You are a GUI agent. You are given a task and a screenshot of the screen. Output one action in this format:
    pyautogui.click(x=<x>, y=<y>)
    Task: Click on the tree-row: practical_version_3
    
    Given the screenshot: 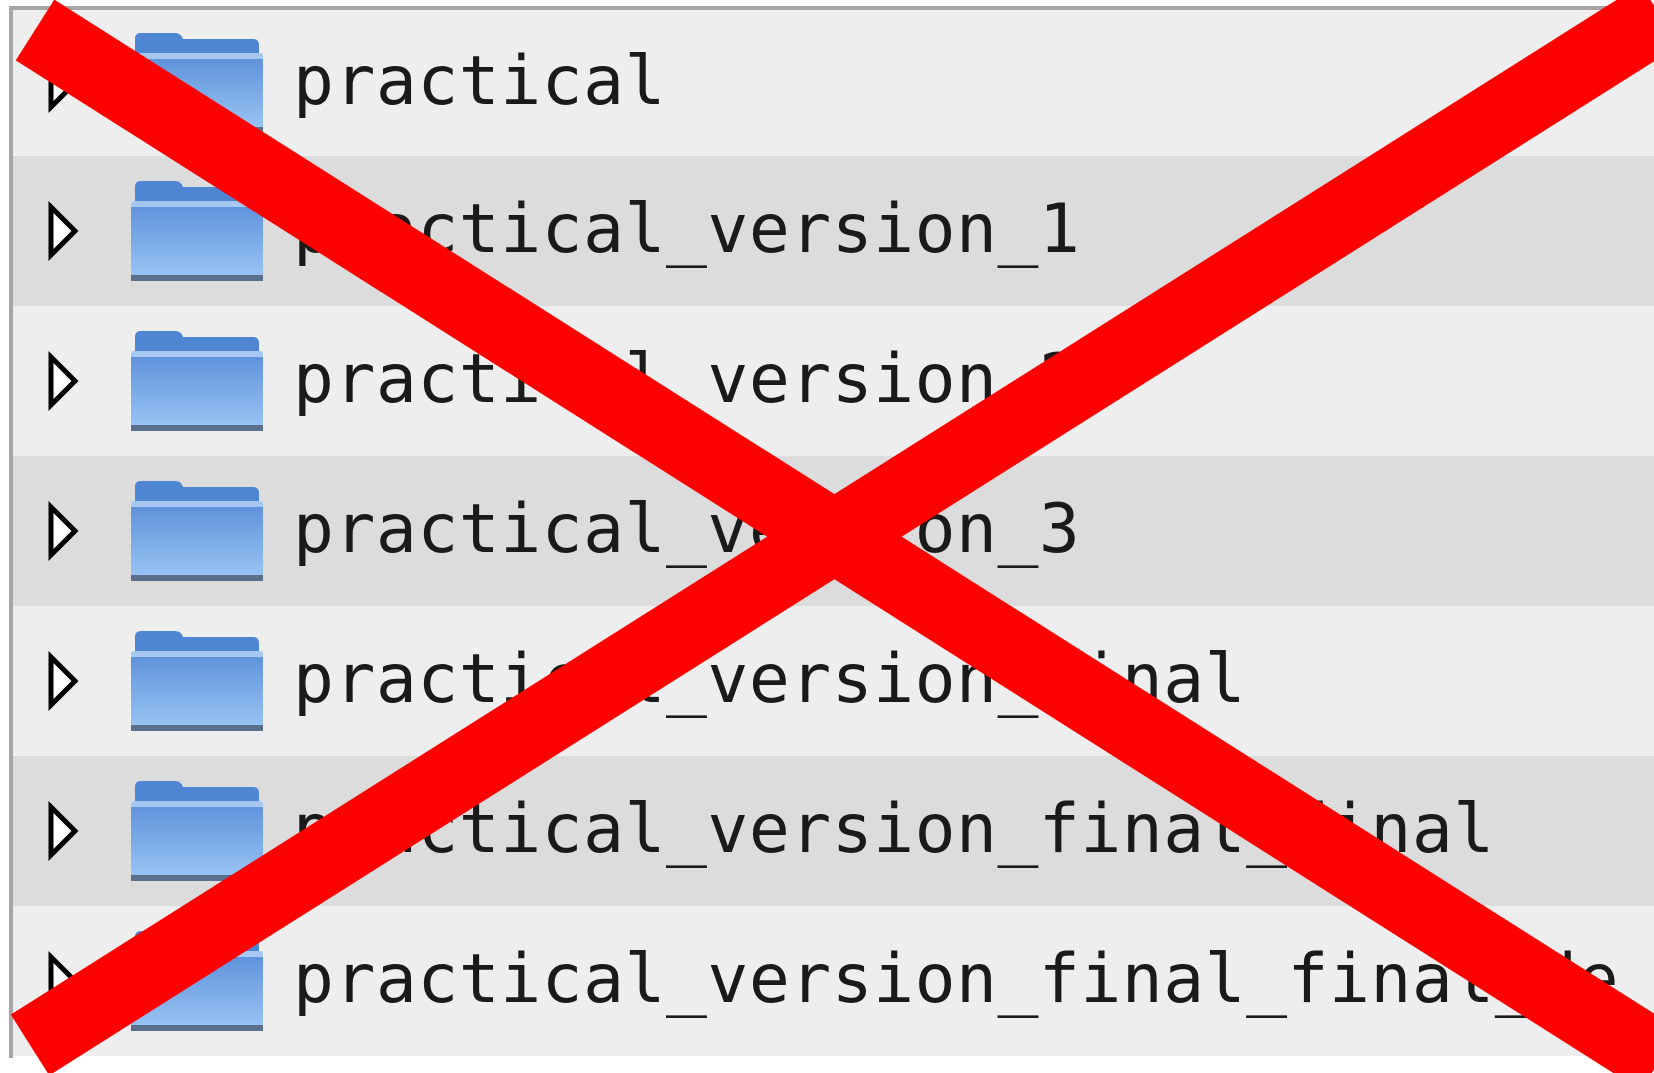 What is the action you would take?
    pyautogui.click(x=833, y=531)
    